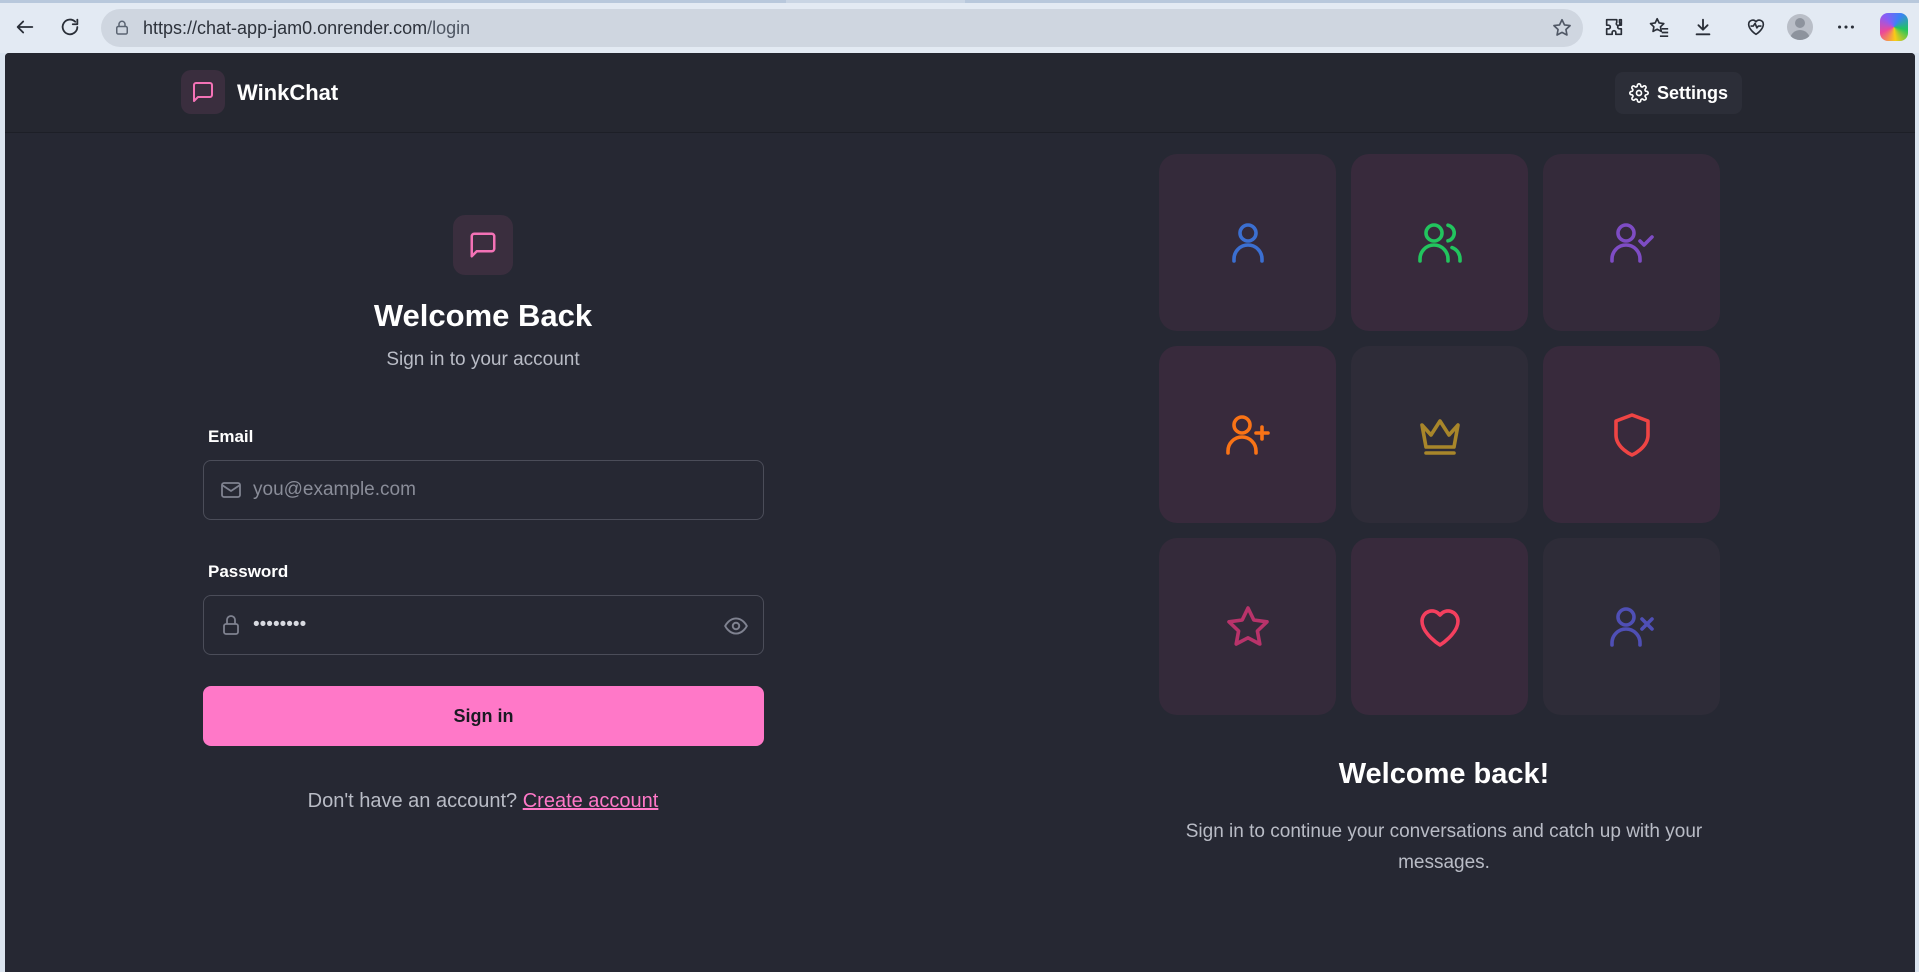 The width and height of the screenshot is (1919, 972). I want to click on signup-prompt: Don't have an account? Create account, so click(483, 801).